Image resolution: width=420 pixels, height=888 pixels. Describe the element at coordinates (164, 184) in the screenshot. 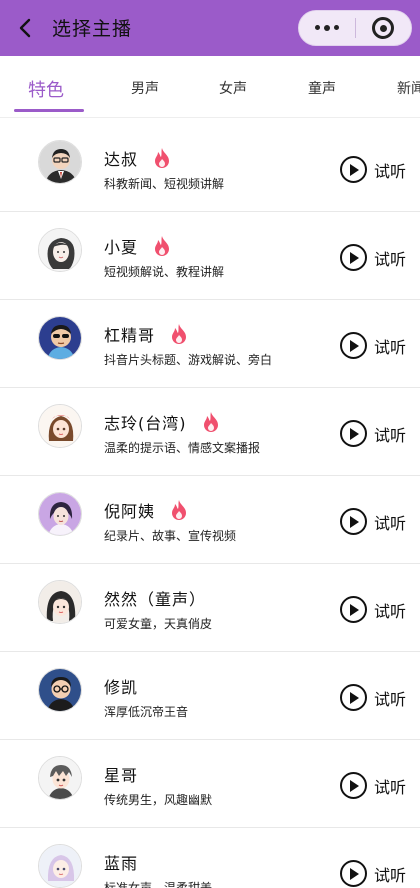

I see `anchor-description: 科教新闻、短视频讲解` at that location.